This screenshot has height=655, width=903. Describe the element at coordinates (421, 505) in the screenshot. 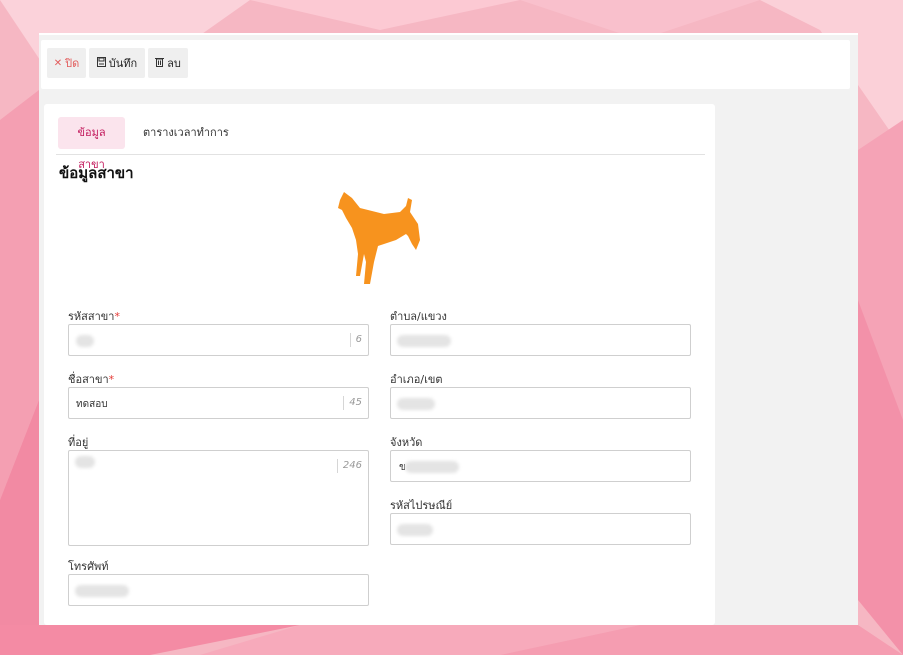

I see `postal-code-label: รหัสไปรษณีย์` at that location.